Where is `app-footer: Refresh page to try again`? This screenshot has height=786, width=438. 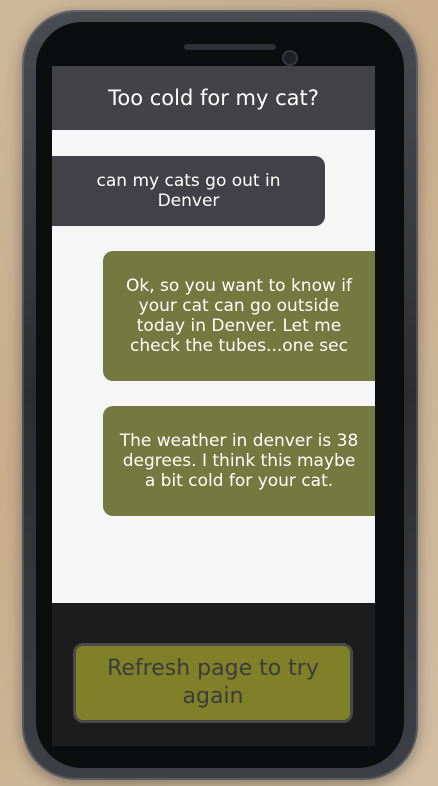 app-footer: Refresh page to try again is located at coordinates (213, 674).